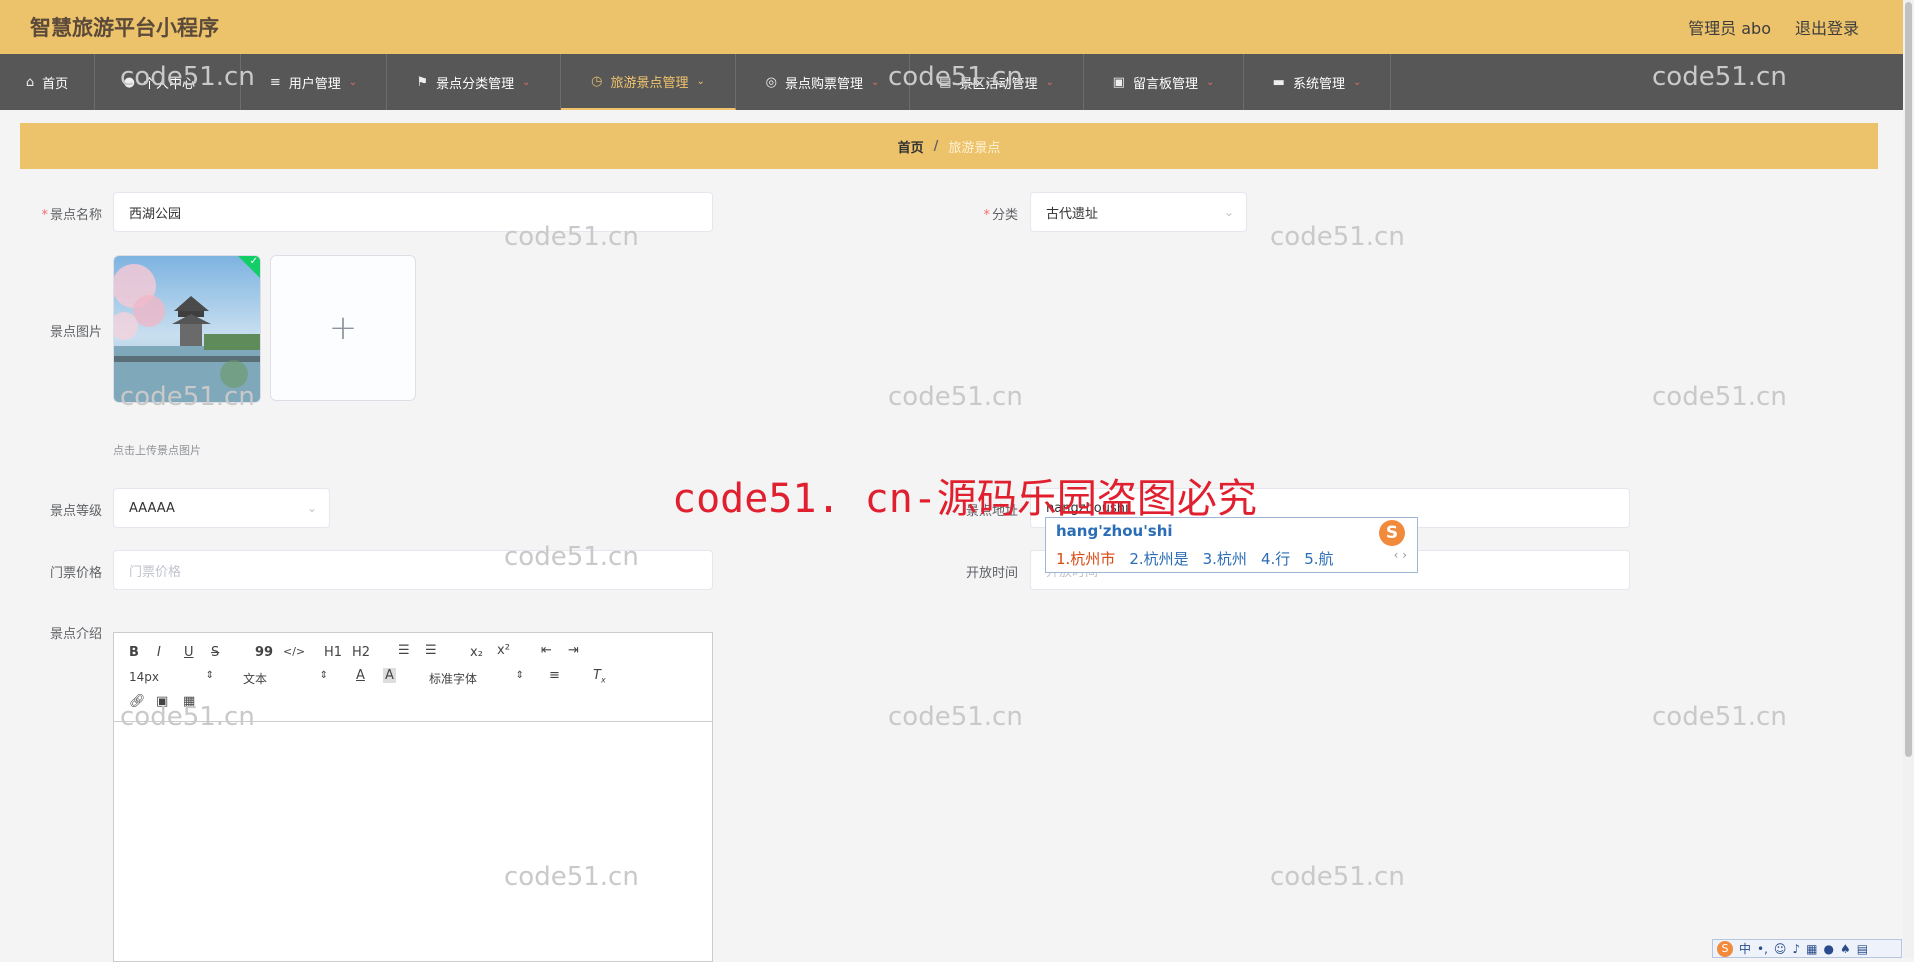 Image resolution: width=1914 pixels, height=962 pixels. I want to click on italic-button: I, so click(159, 652).